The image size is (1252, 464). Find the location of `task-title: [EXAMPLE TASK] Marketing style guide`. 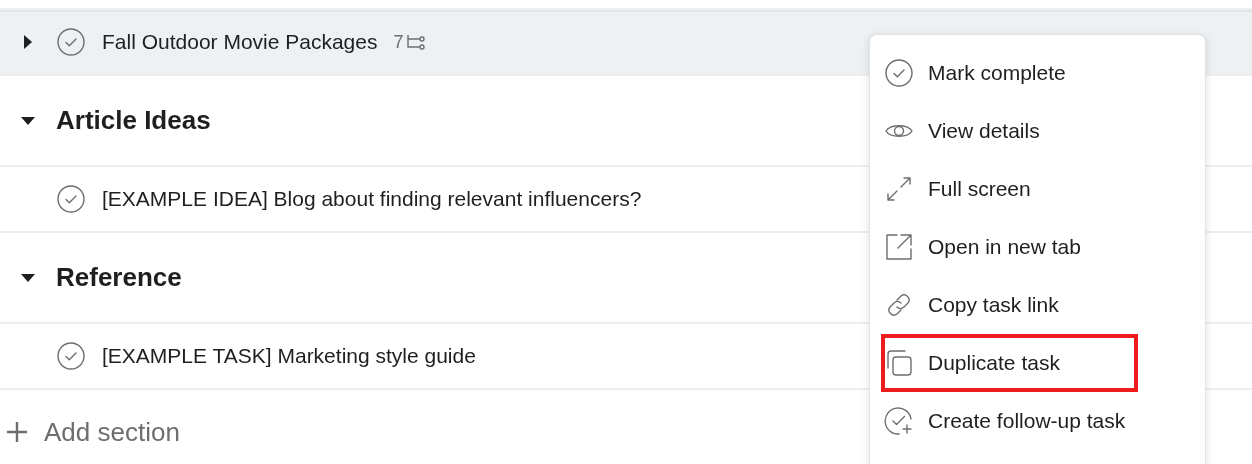

task-title: [EXAMPLE TASK] Marketing style guide is located at coordinates (289, 356).